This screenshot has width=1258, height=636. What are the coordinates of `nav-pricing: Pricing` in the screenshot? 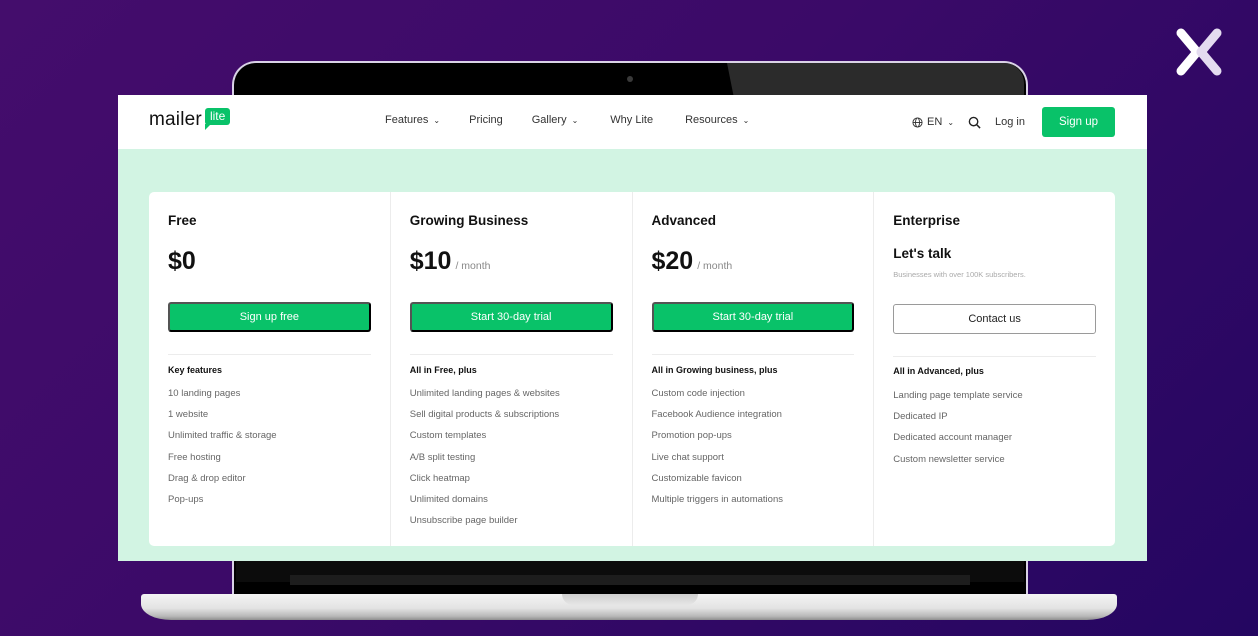 It's located at (486, 120).